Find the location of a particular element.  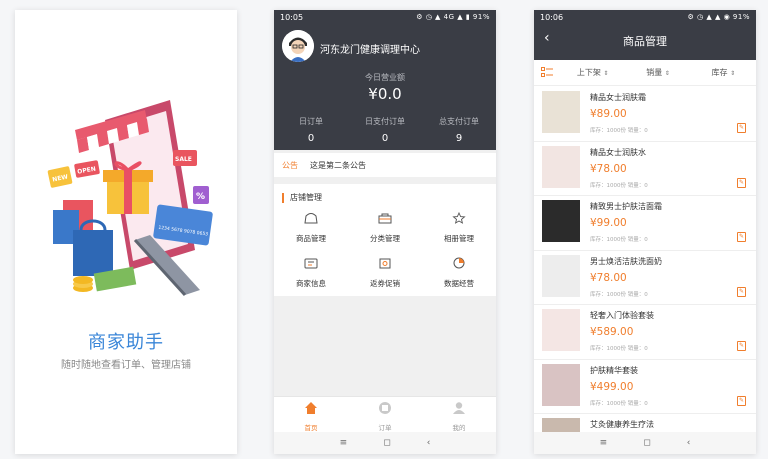

list-icon is located at coordinates (547, 72).